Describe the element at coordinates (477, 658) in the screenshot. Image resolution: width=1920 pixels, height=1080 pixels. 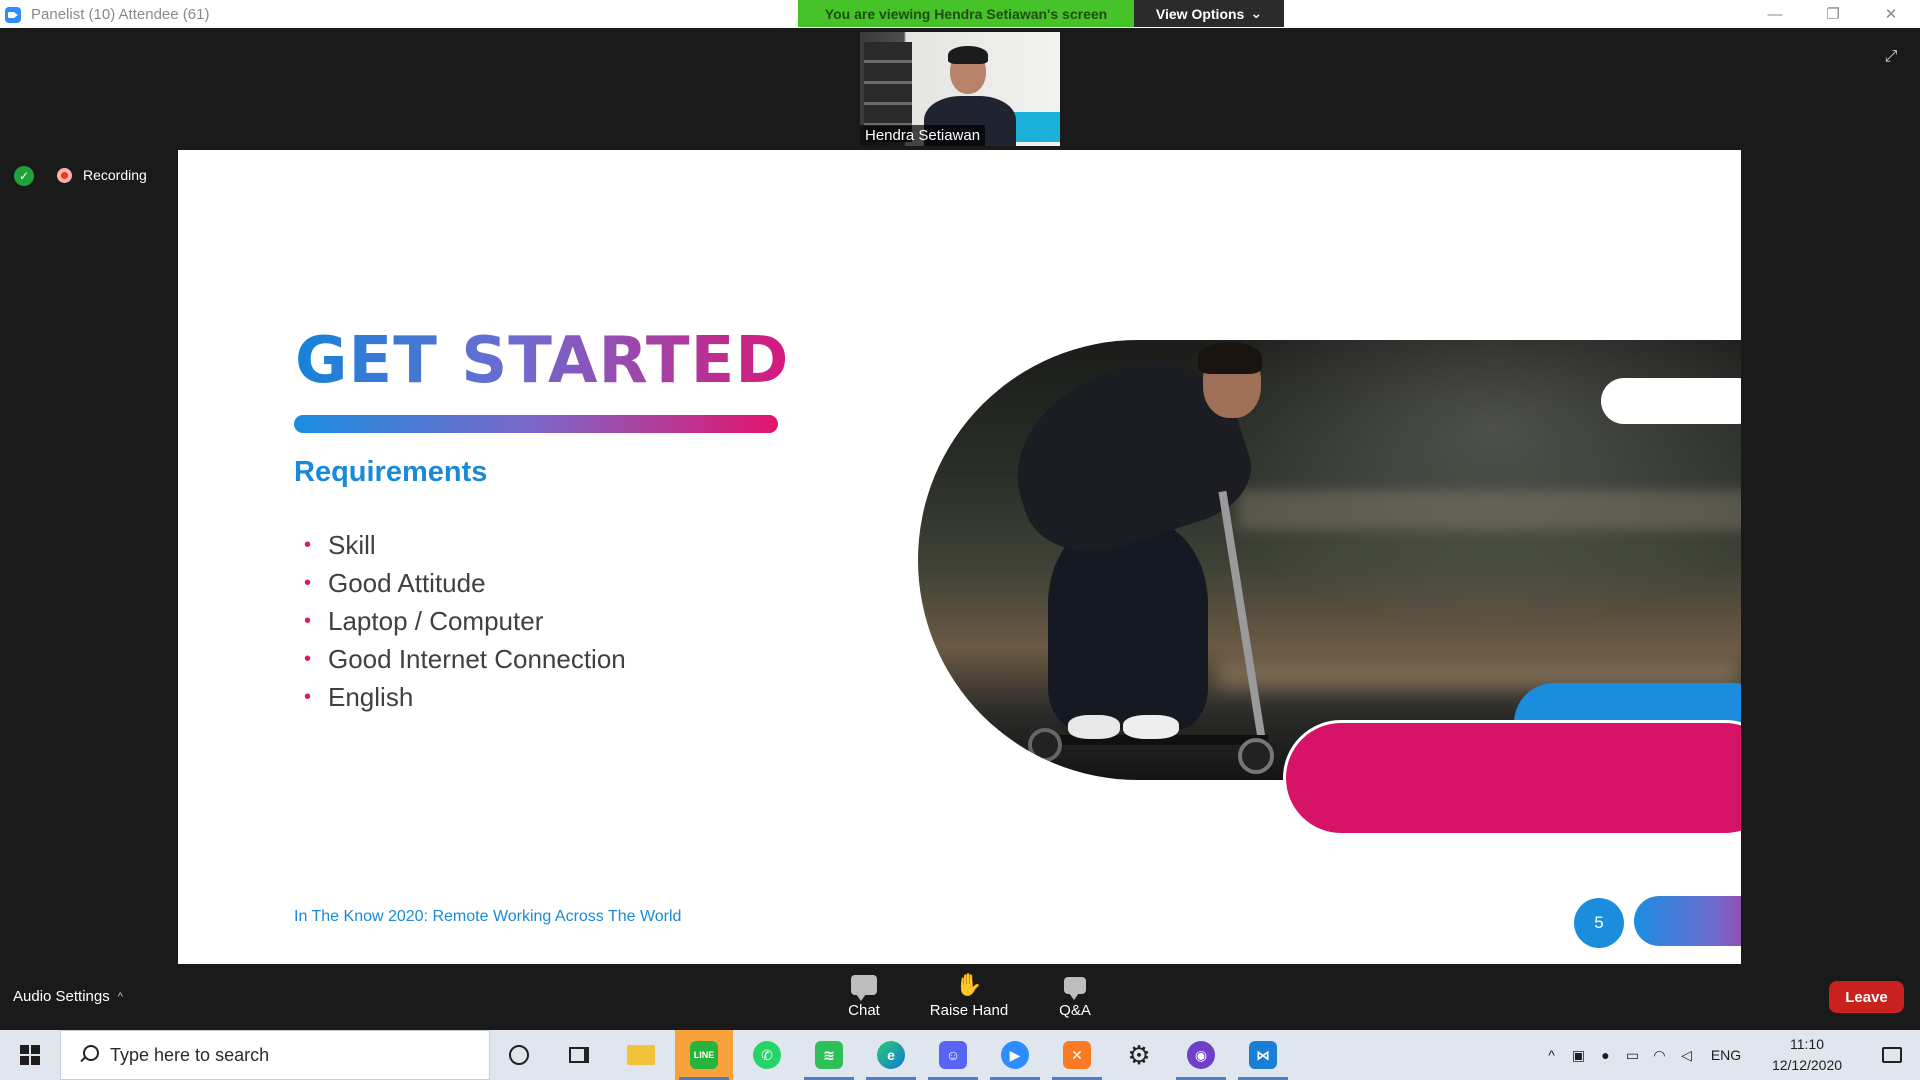
I see `list-item-text: Good Internet Connection` at that location.